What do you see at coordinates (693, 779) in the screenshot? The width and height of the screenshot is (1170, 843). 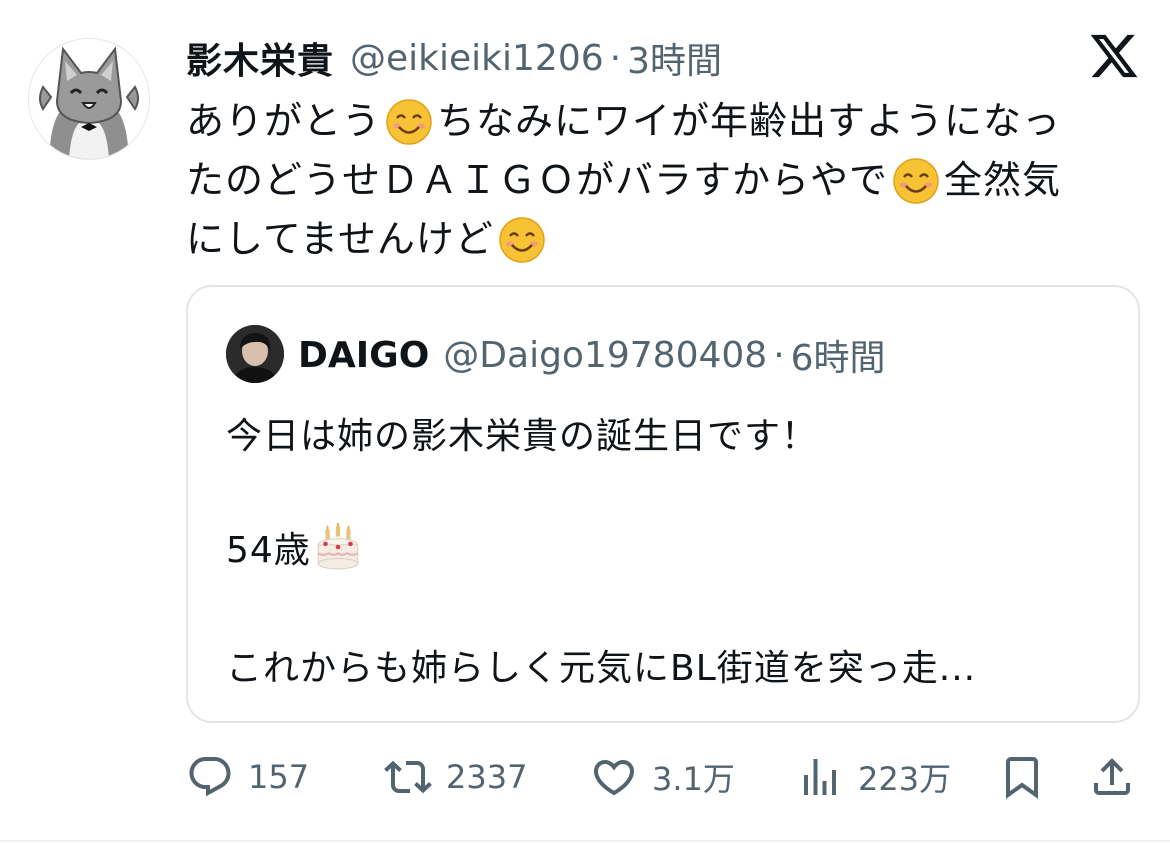 I see `like-count: 3.1万` at bounding box center [693, 779].